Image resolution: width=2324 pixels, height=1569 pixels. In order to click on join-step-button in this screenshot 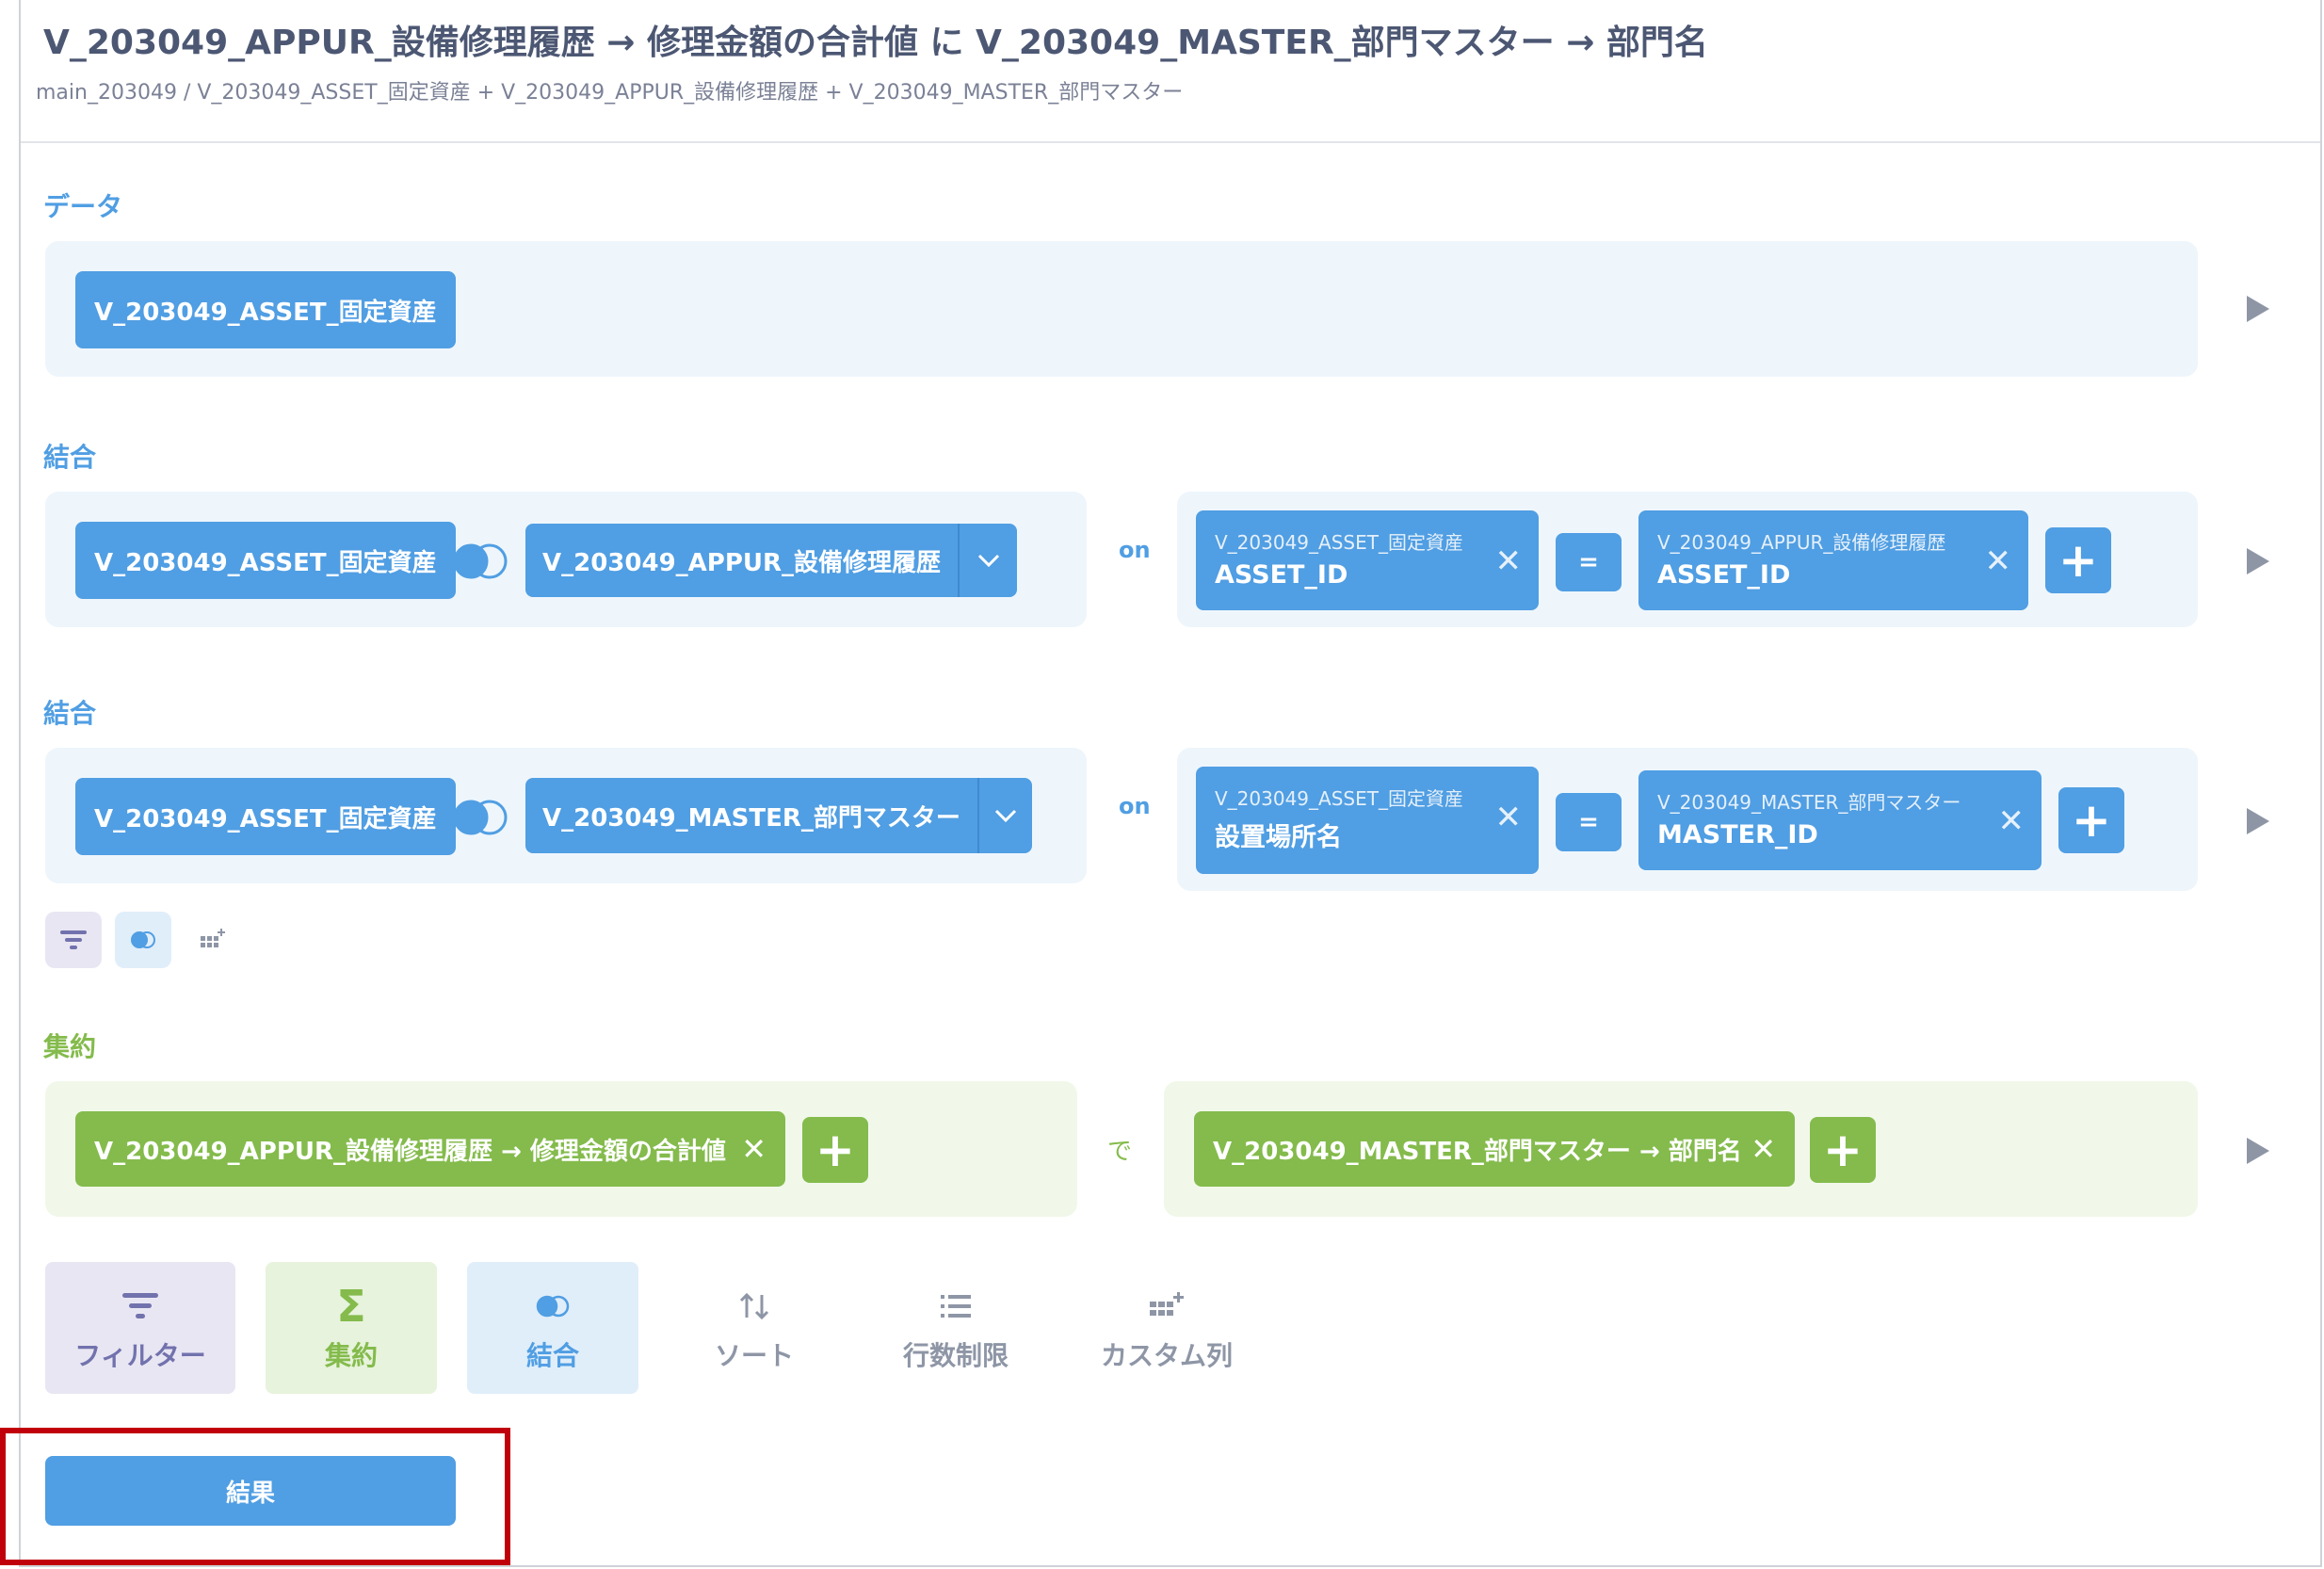, I will do `click(143, 940)`.